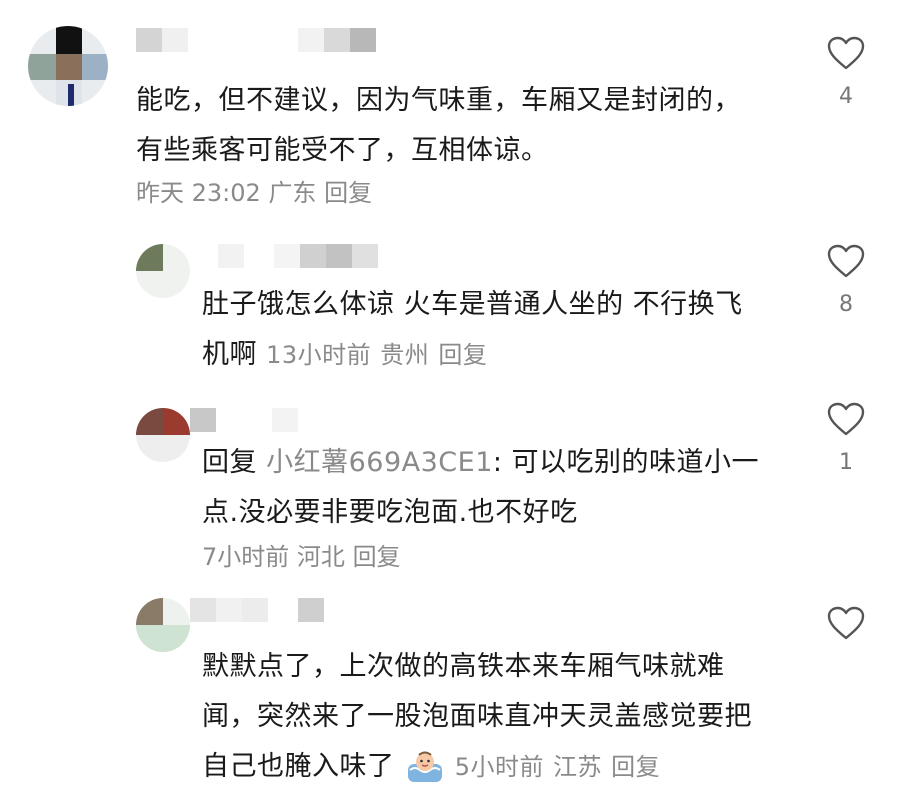  I want to click on timestamp: 5小时前, so click(499, 767).